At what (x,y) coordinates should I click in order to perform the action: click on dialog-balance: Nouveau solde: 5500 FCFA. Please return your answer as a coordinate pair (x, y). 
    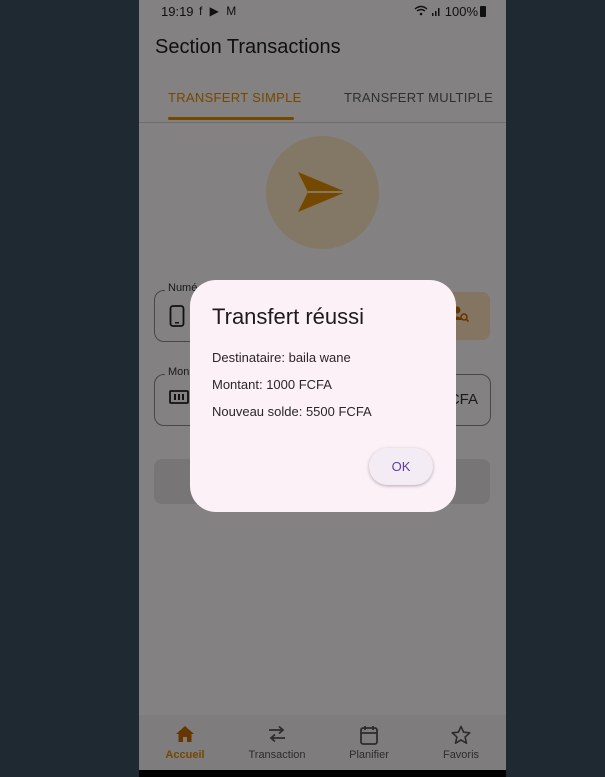
    Looking at the image, I should click on (292, 411).